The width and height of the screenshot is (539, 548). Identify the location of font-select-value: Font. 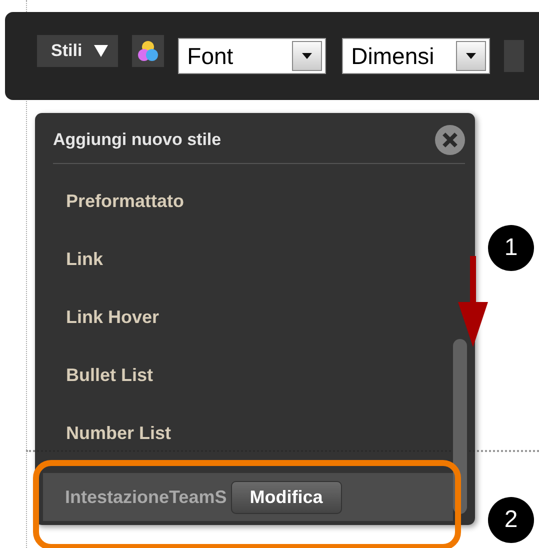
(210, 56).